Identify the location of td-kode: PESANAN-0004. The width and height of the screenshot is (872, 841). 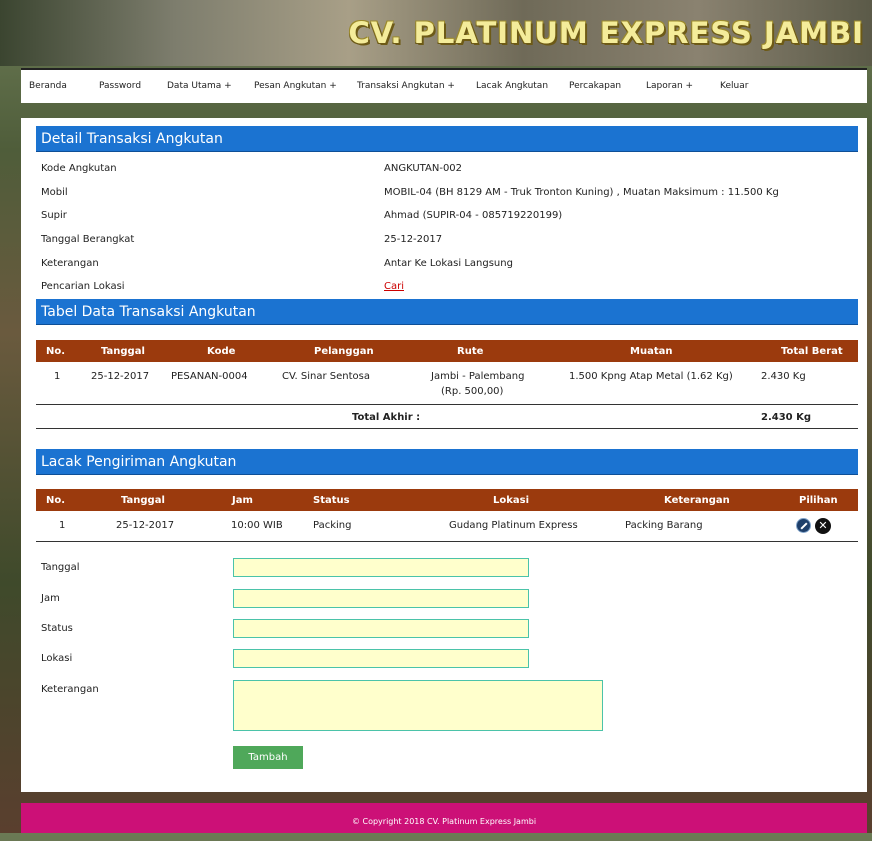
(209, 376).